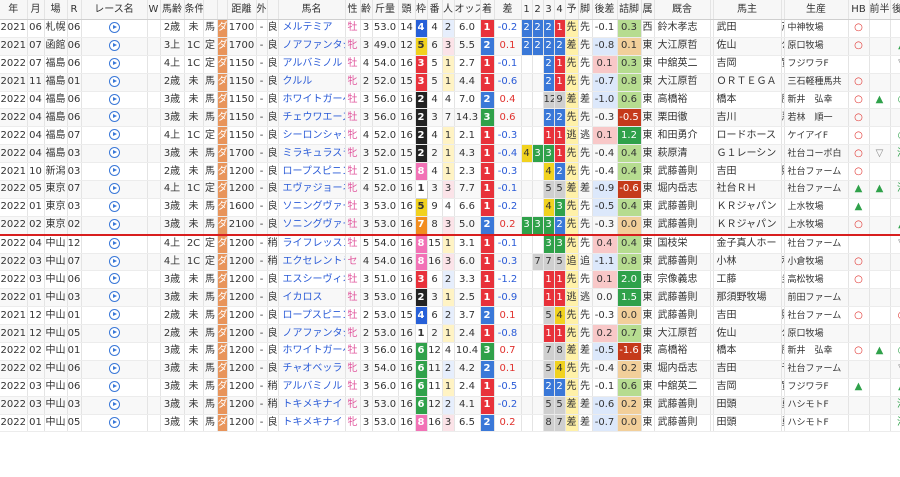 The image size is (900, 477). What do you see at coordinates (312, 244) in the screenshot?
I see `horse-name-link: ライフレッスンズ` at bounding box center [312, 244].